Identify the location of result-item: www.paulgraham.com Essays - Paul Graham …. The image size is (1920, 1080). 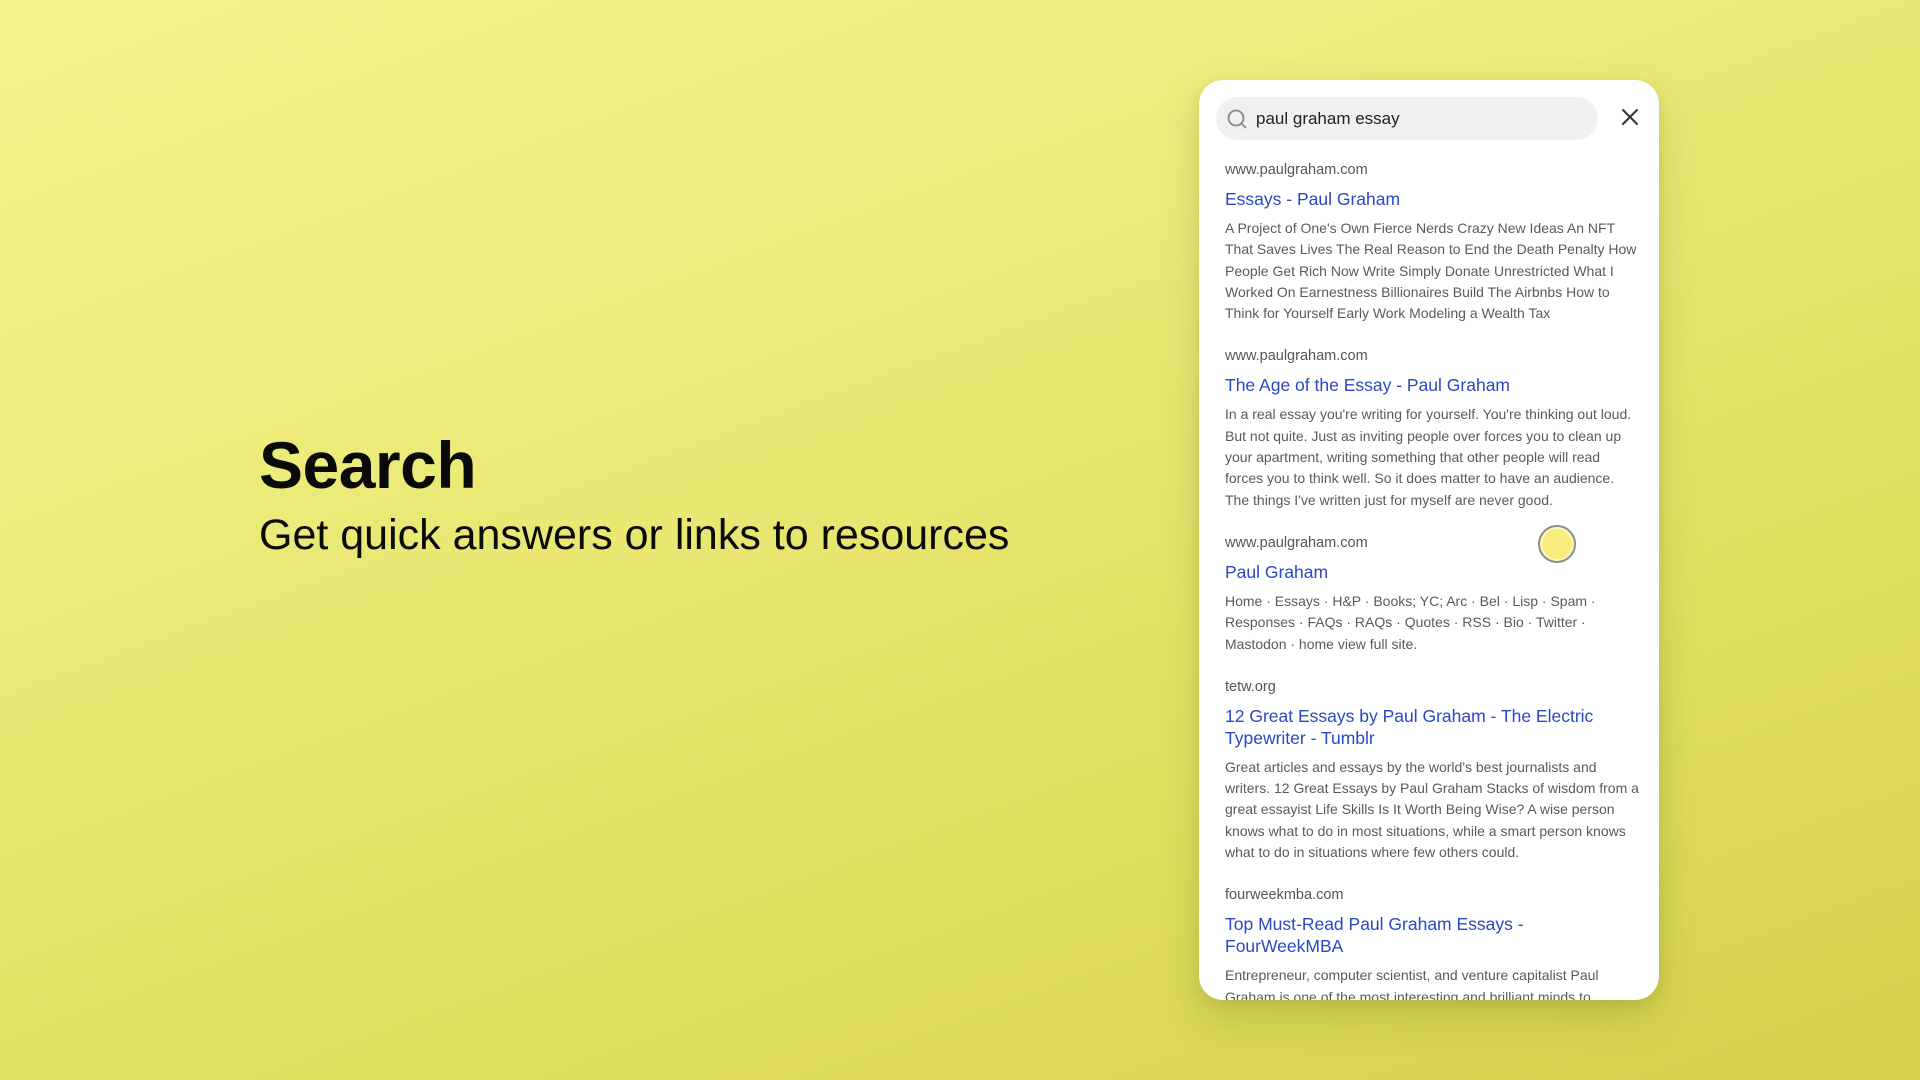
(1432, 242).